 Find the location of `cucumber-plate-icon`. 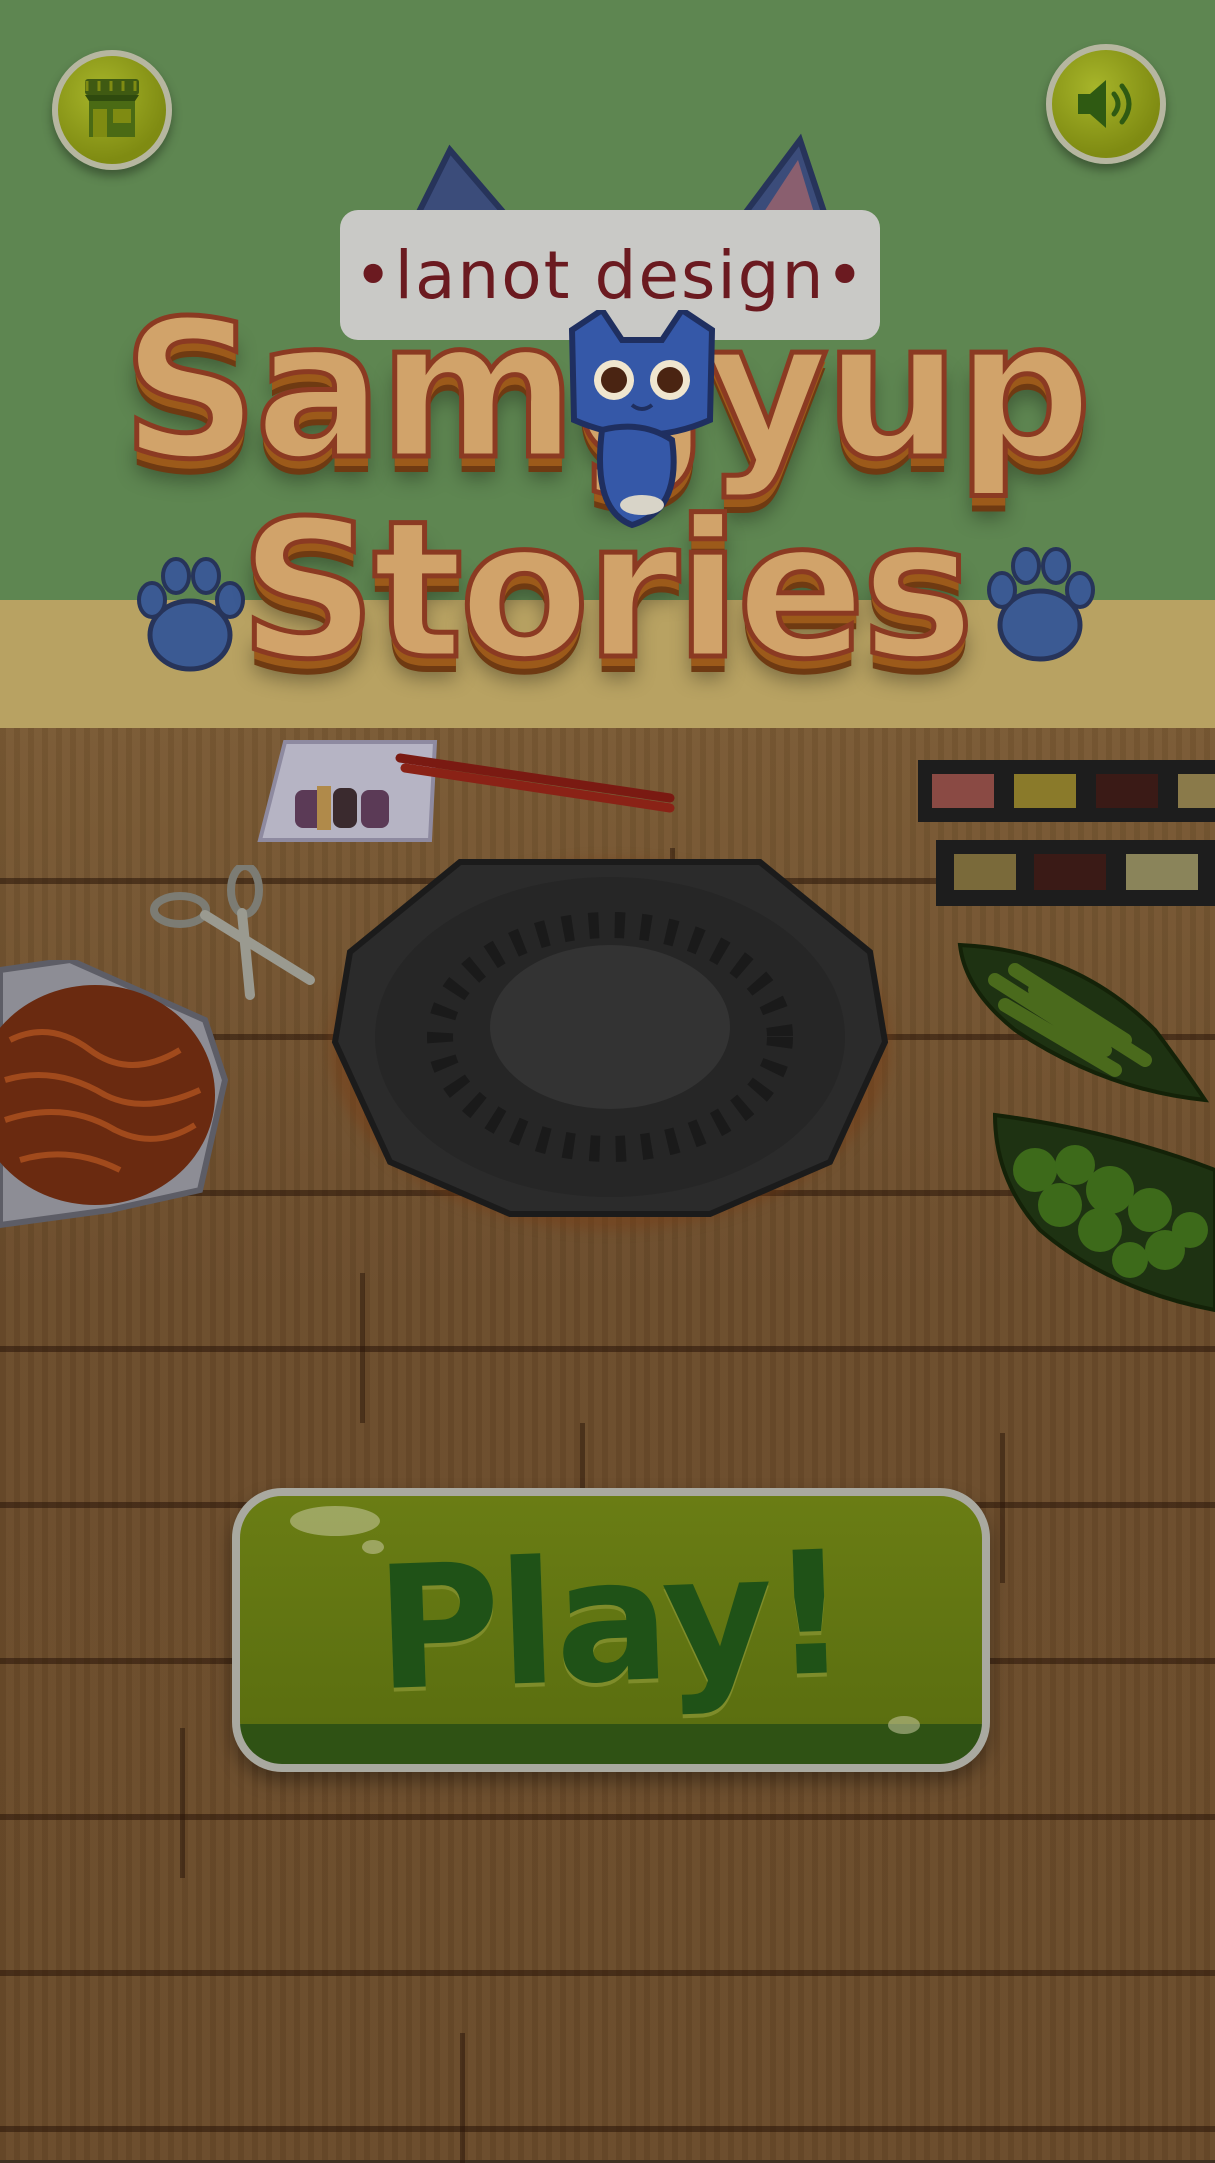

cucumber-plate-icon is located at coordinates (1083, 1022).